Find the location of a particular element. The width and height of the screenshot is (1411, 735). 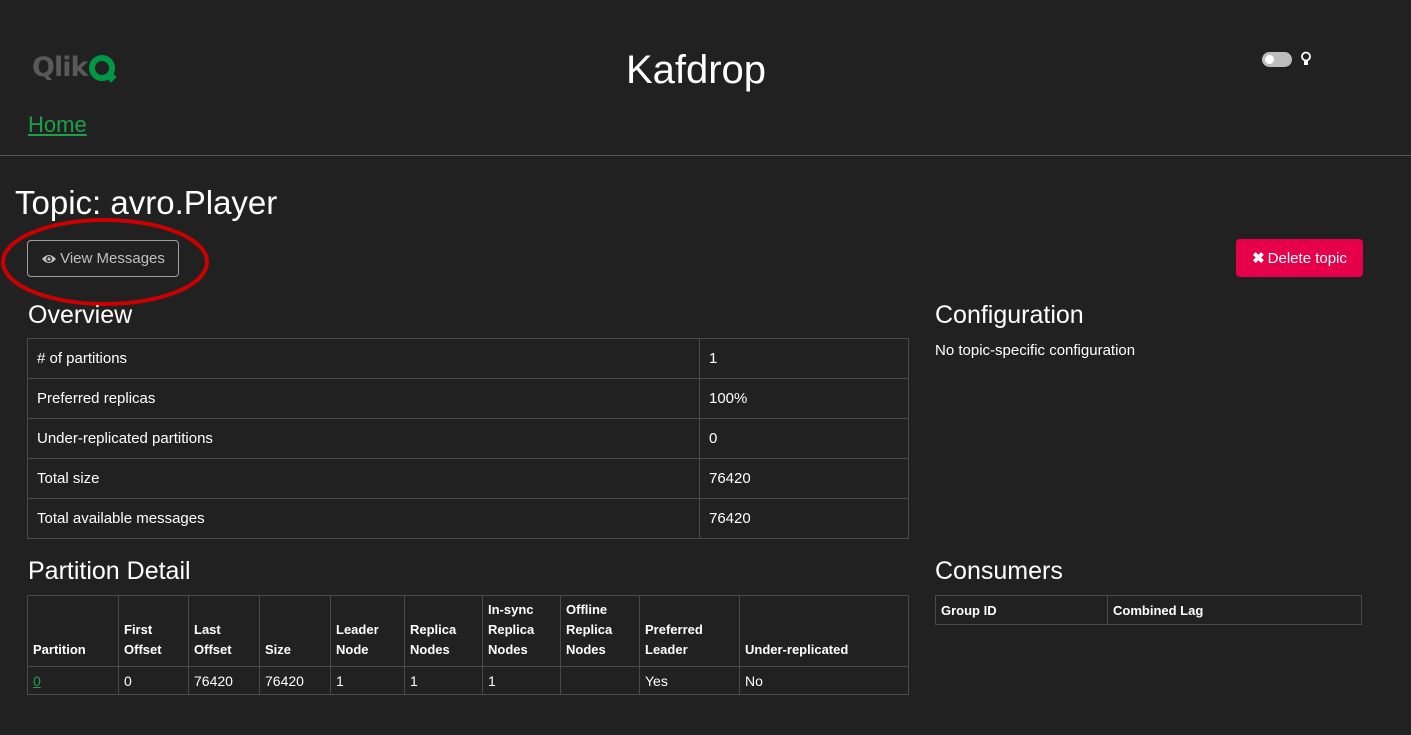

column-header-group-id: Group ID is located at coordinates (1021, 610).